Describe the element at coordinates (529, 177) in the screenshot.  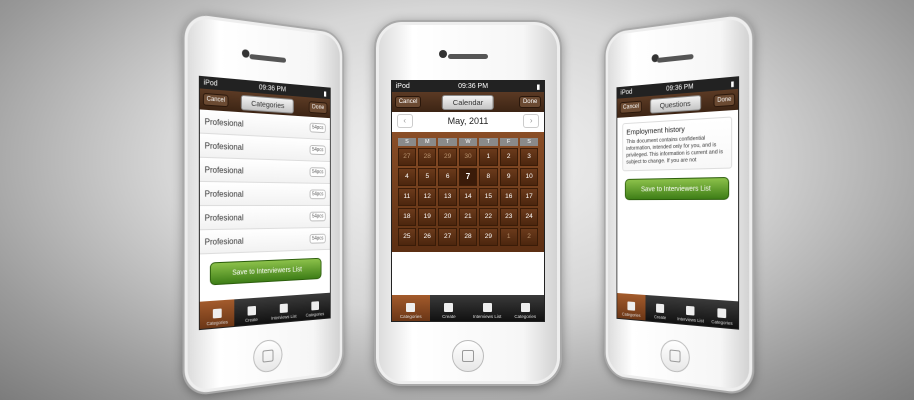
I see `calendar-day: 10` at that location.